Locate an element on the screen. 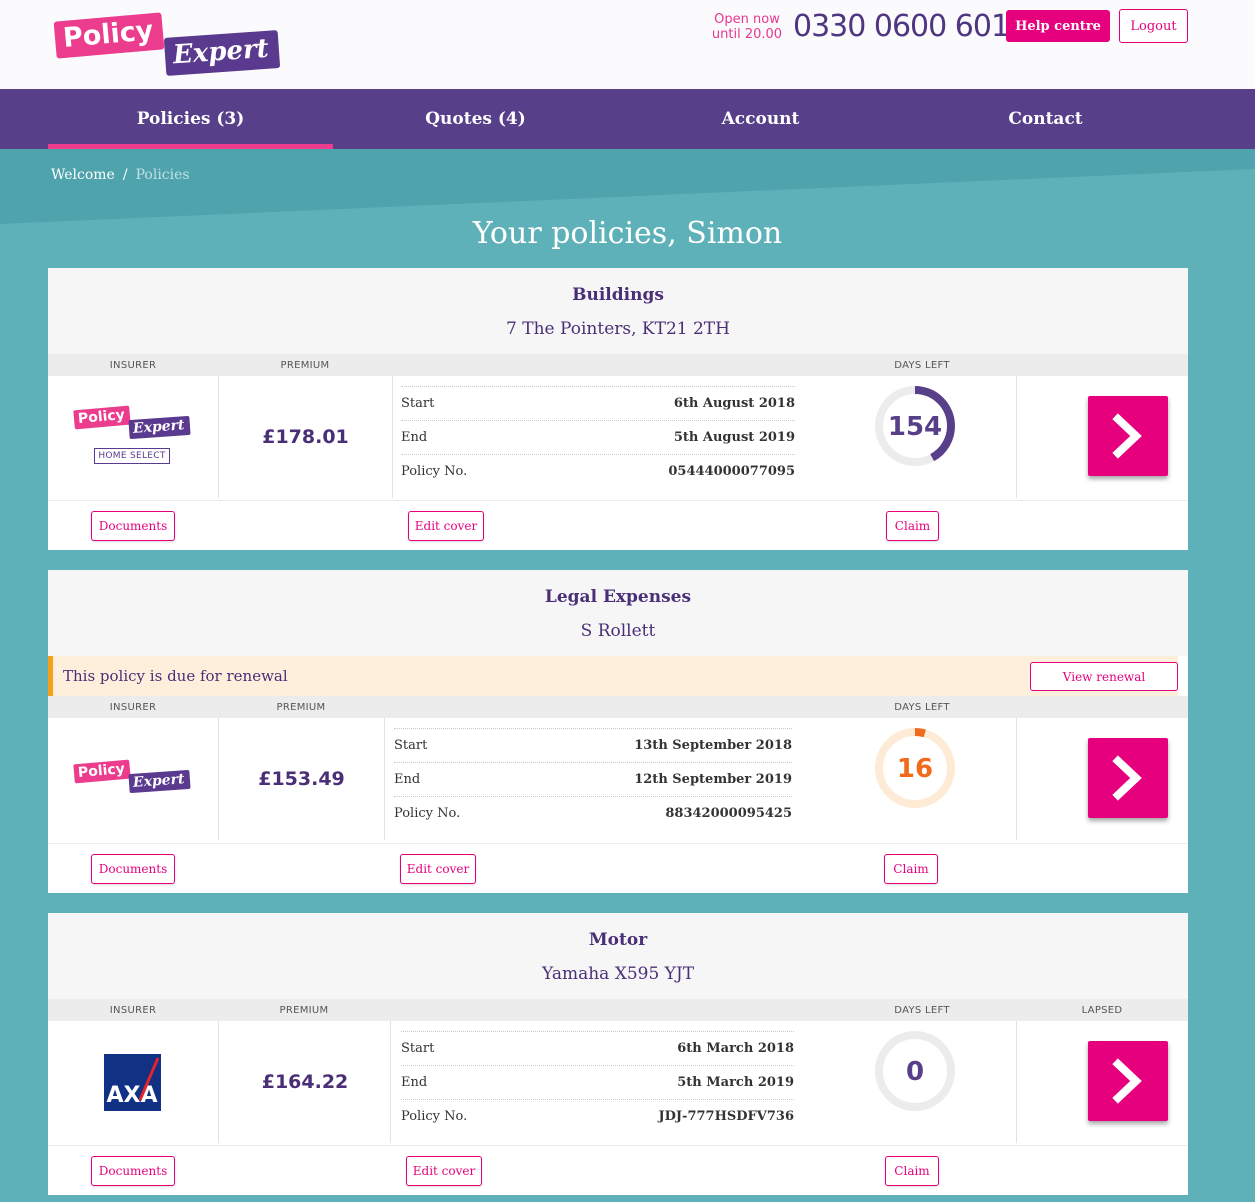  logo-policy-text: Policy is located at coordinates (109, 35).